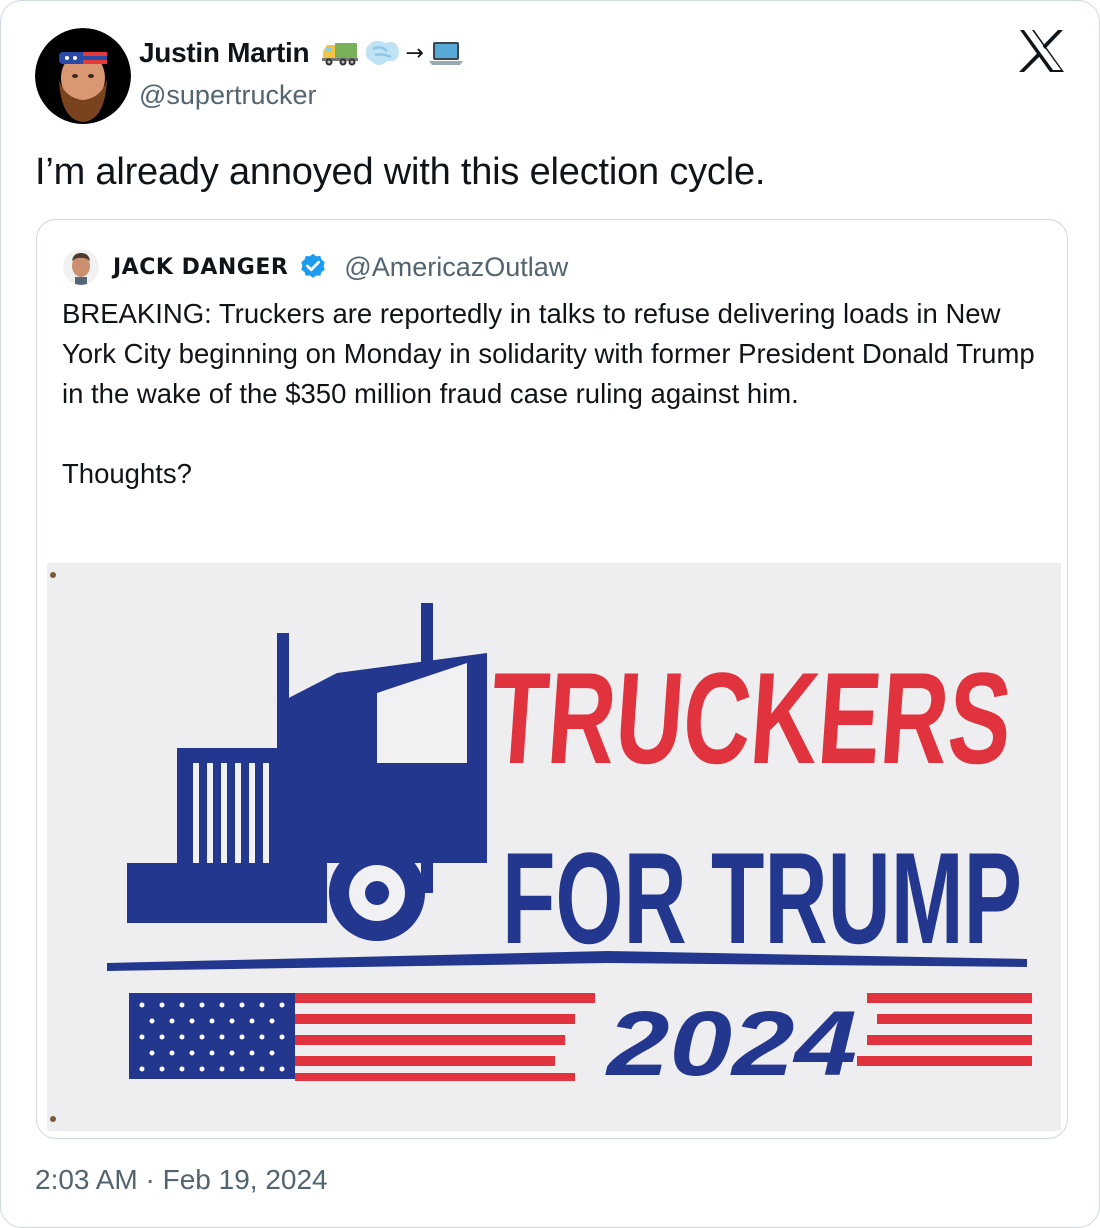  Describe the element at coordinates (1042, 51) in the screenshot. I see `x-logo-icon` at that location.